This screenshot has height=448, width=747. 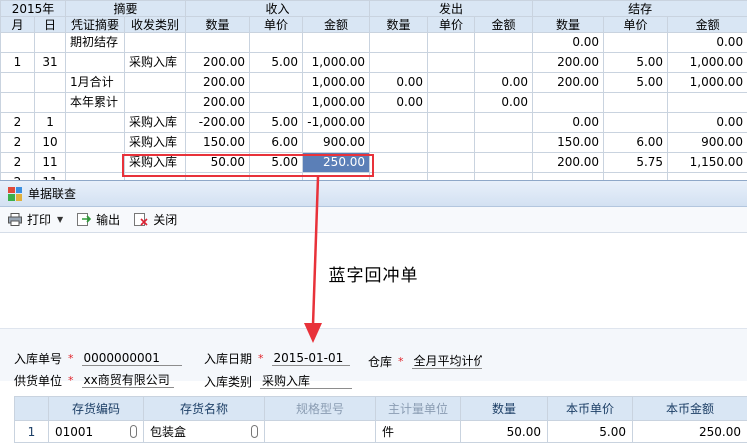 What do you see at coordinates (504, 431) in the screenshot?
I see `grid-cell: 50.00` at bounding box center [504, 431].